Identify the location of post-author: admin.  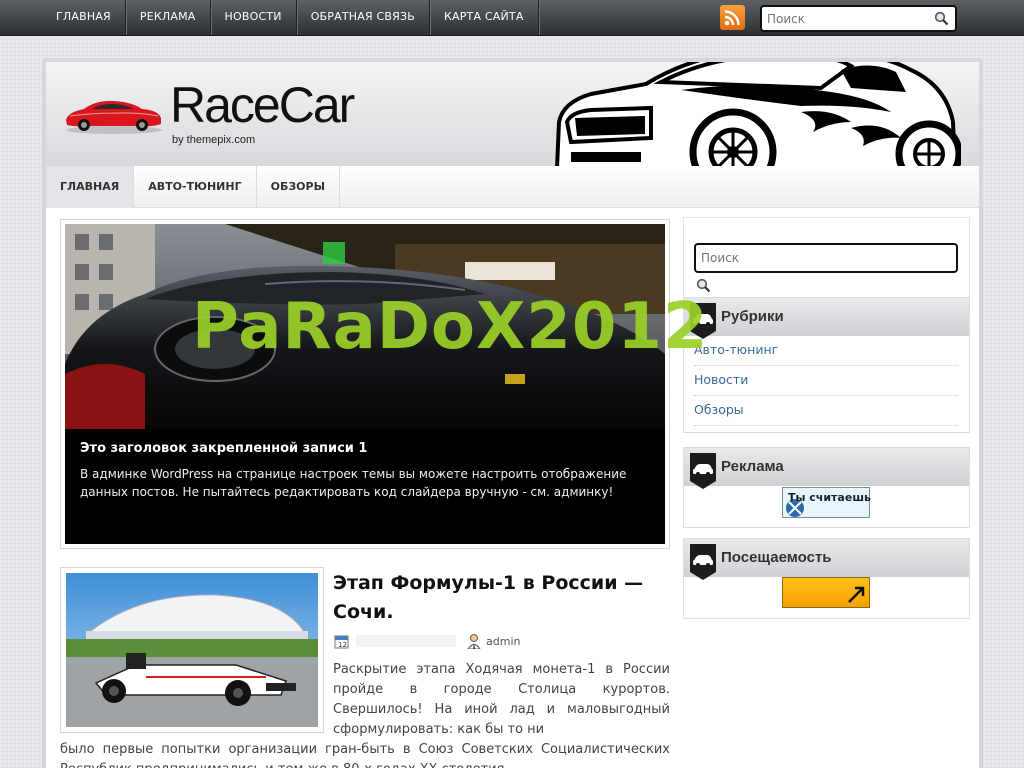
(503, 641).